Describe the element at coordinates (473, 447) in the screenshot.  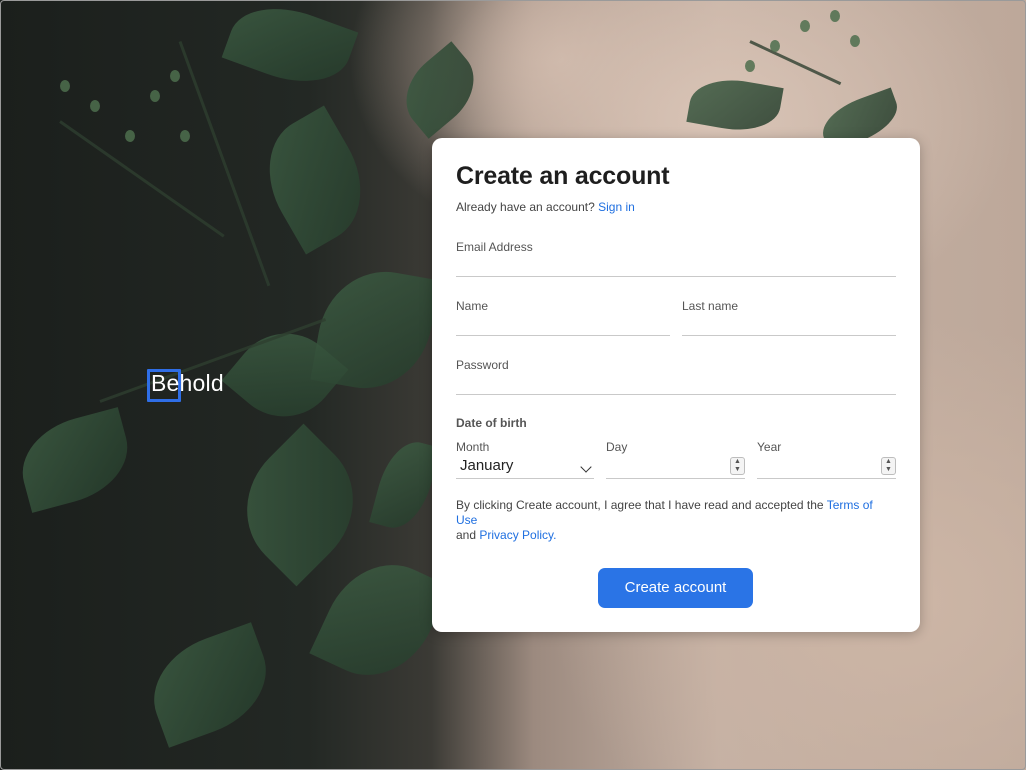
I see `month-label: Month` at that location.